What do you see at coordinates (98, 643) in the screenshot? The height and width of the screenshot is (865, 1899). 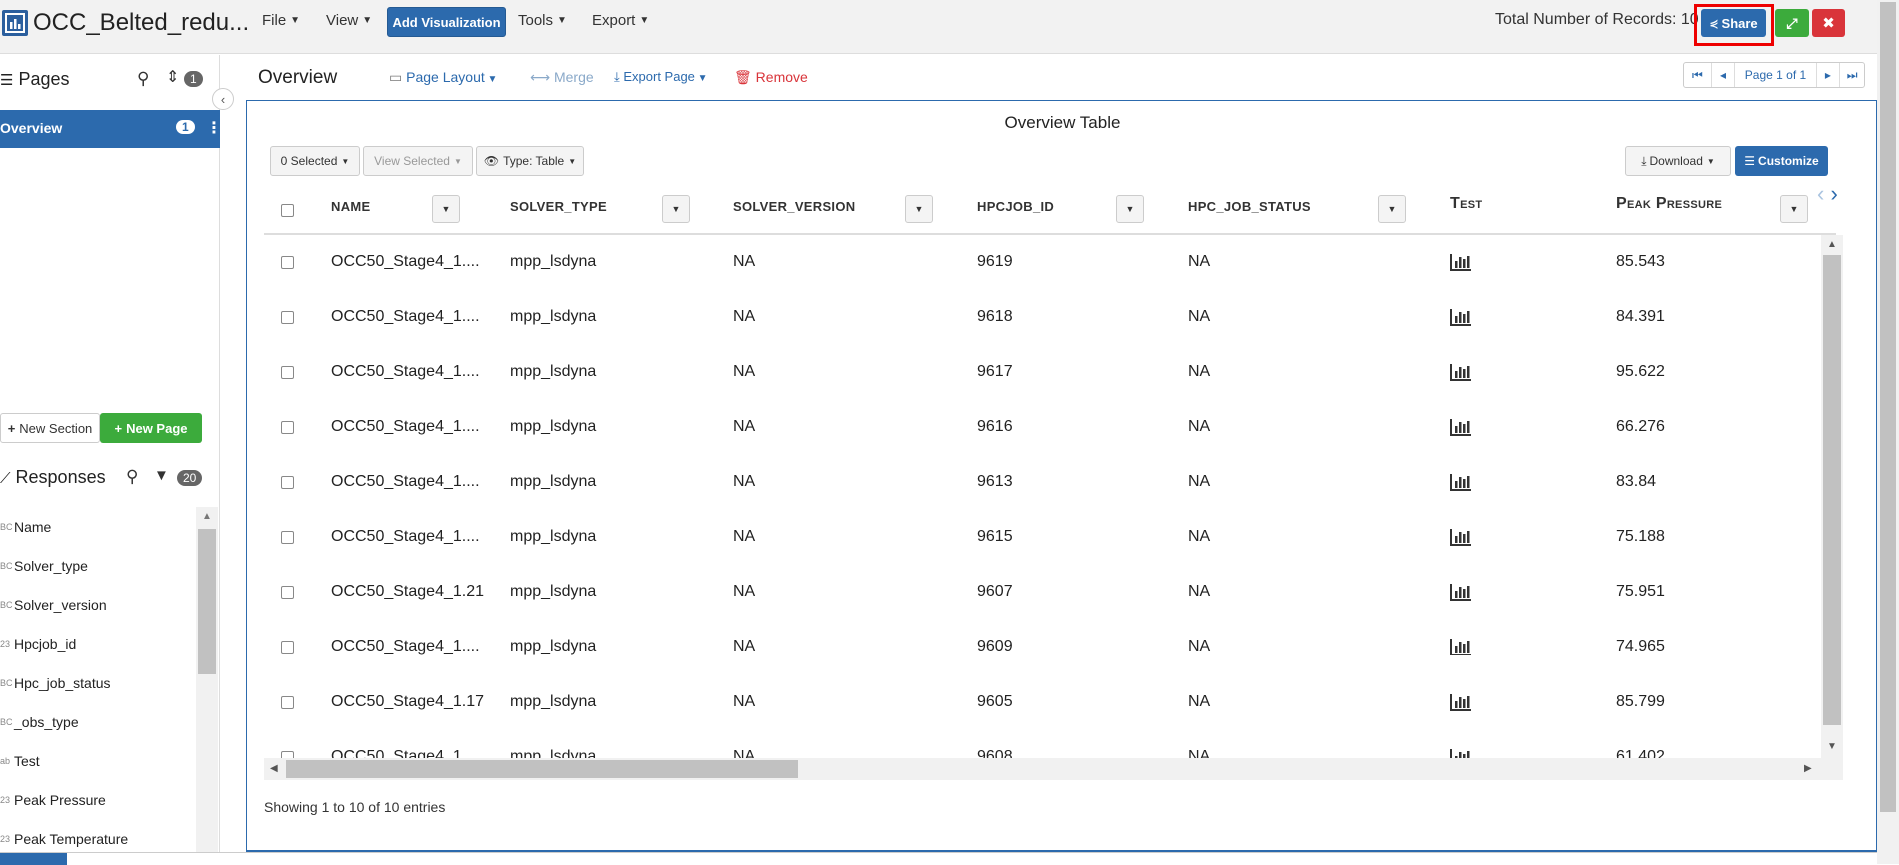 I see `list-item: 23 Hpcjob_id` at bounding box center [98, 643].